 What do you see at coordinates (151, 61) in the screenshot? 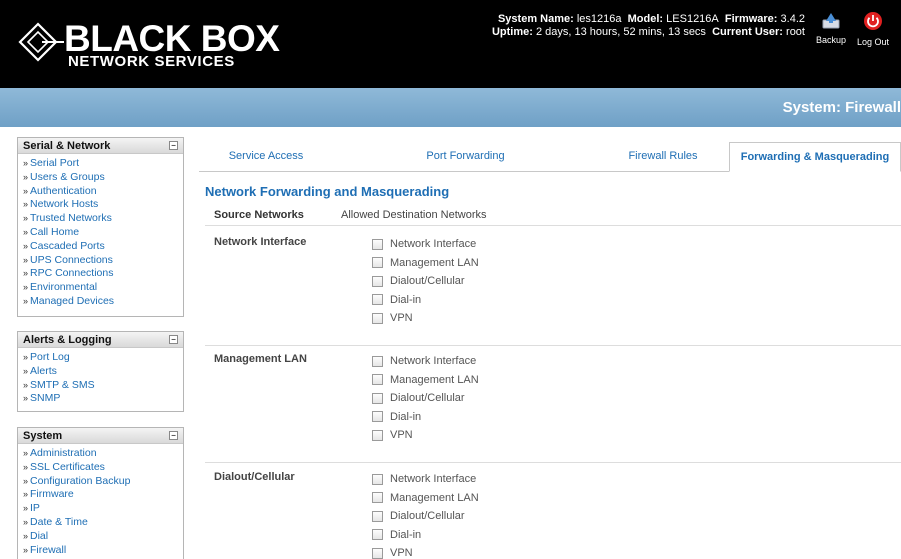
I see `brand-tagline: NETWORK SERVICES` at bounding box center [151, 61].